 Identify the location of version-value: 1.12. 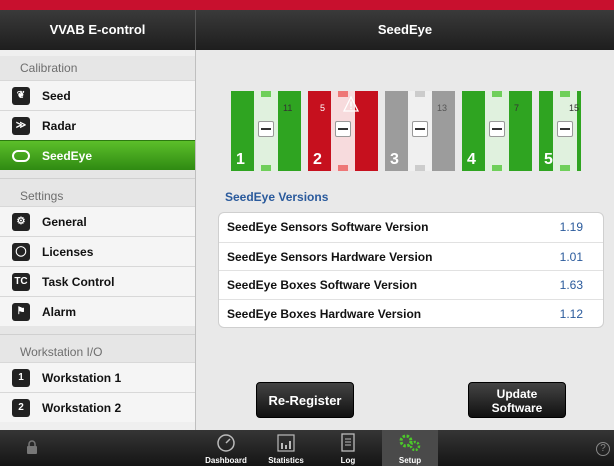
(571, 313).